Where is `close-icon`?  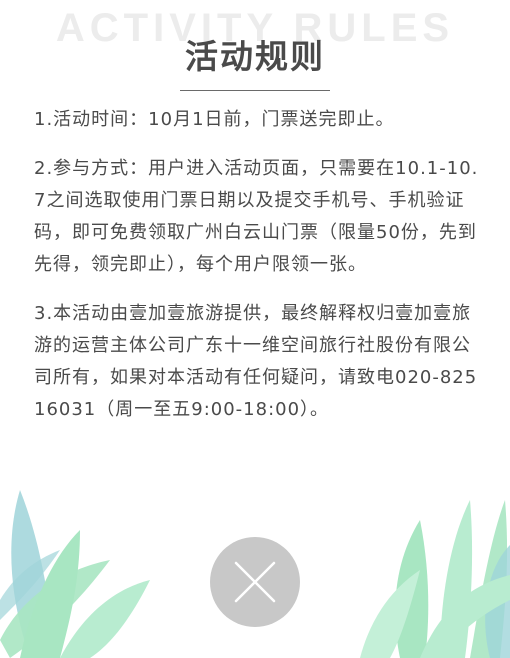
close-icon is located at coordinates (255, 582).